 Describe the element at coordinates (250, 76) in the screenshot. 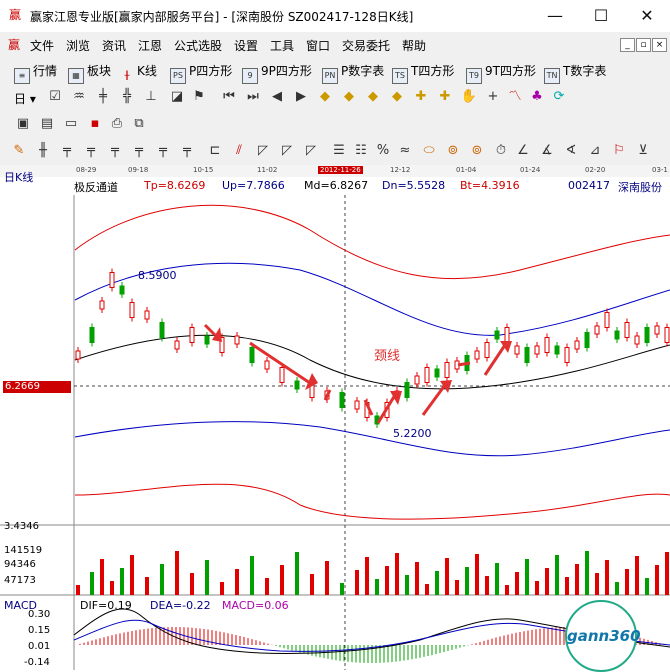

I see `p9-icon: 9` at that location.